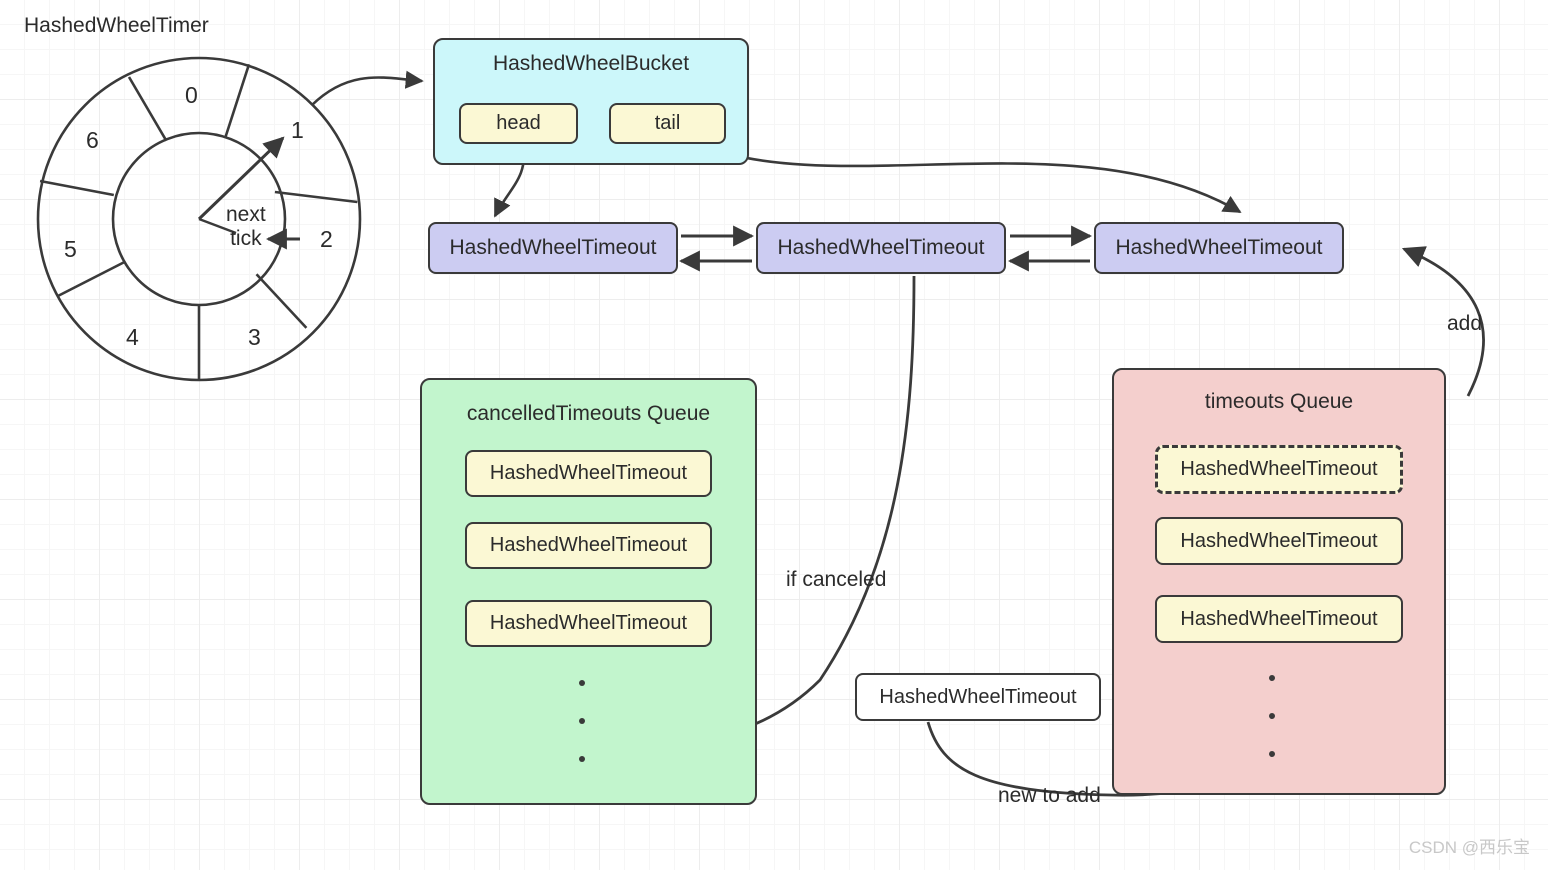  I want to click on timeouts-queue-item-2: HashedWheelTimeout, so click(1279, 541).